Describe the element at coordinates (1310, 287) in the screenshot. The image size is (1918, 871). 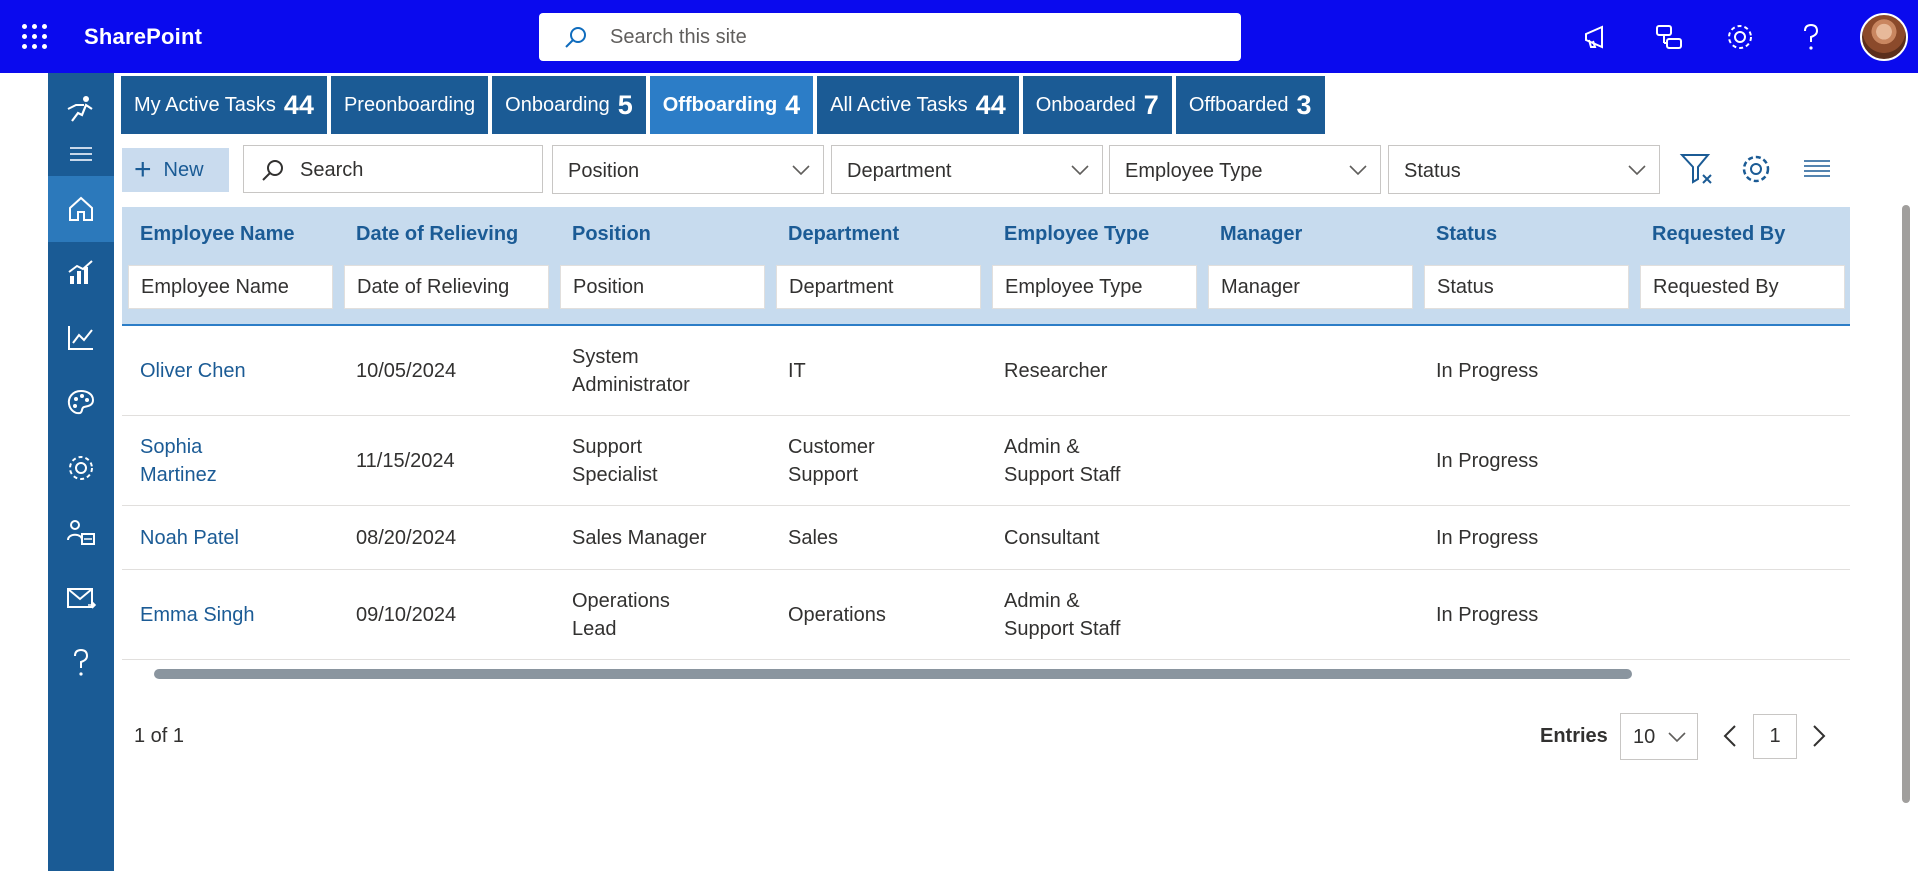
I see `column-filter-manager: Manager` at that location.